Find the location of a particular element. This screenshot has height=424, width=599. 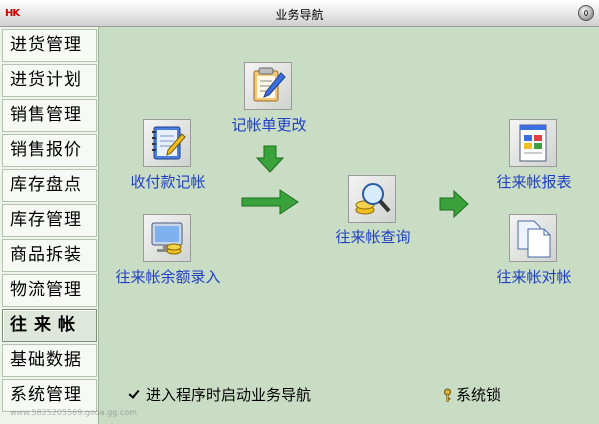

startup-nav-checkbox: 进入程序时启动业务导航 is located at coordinates (219, 394).